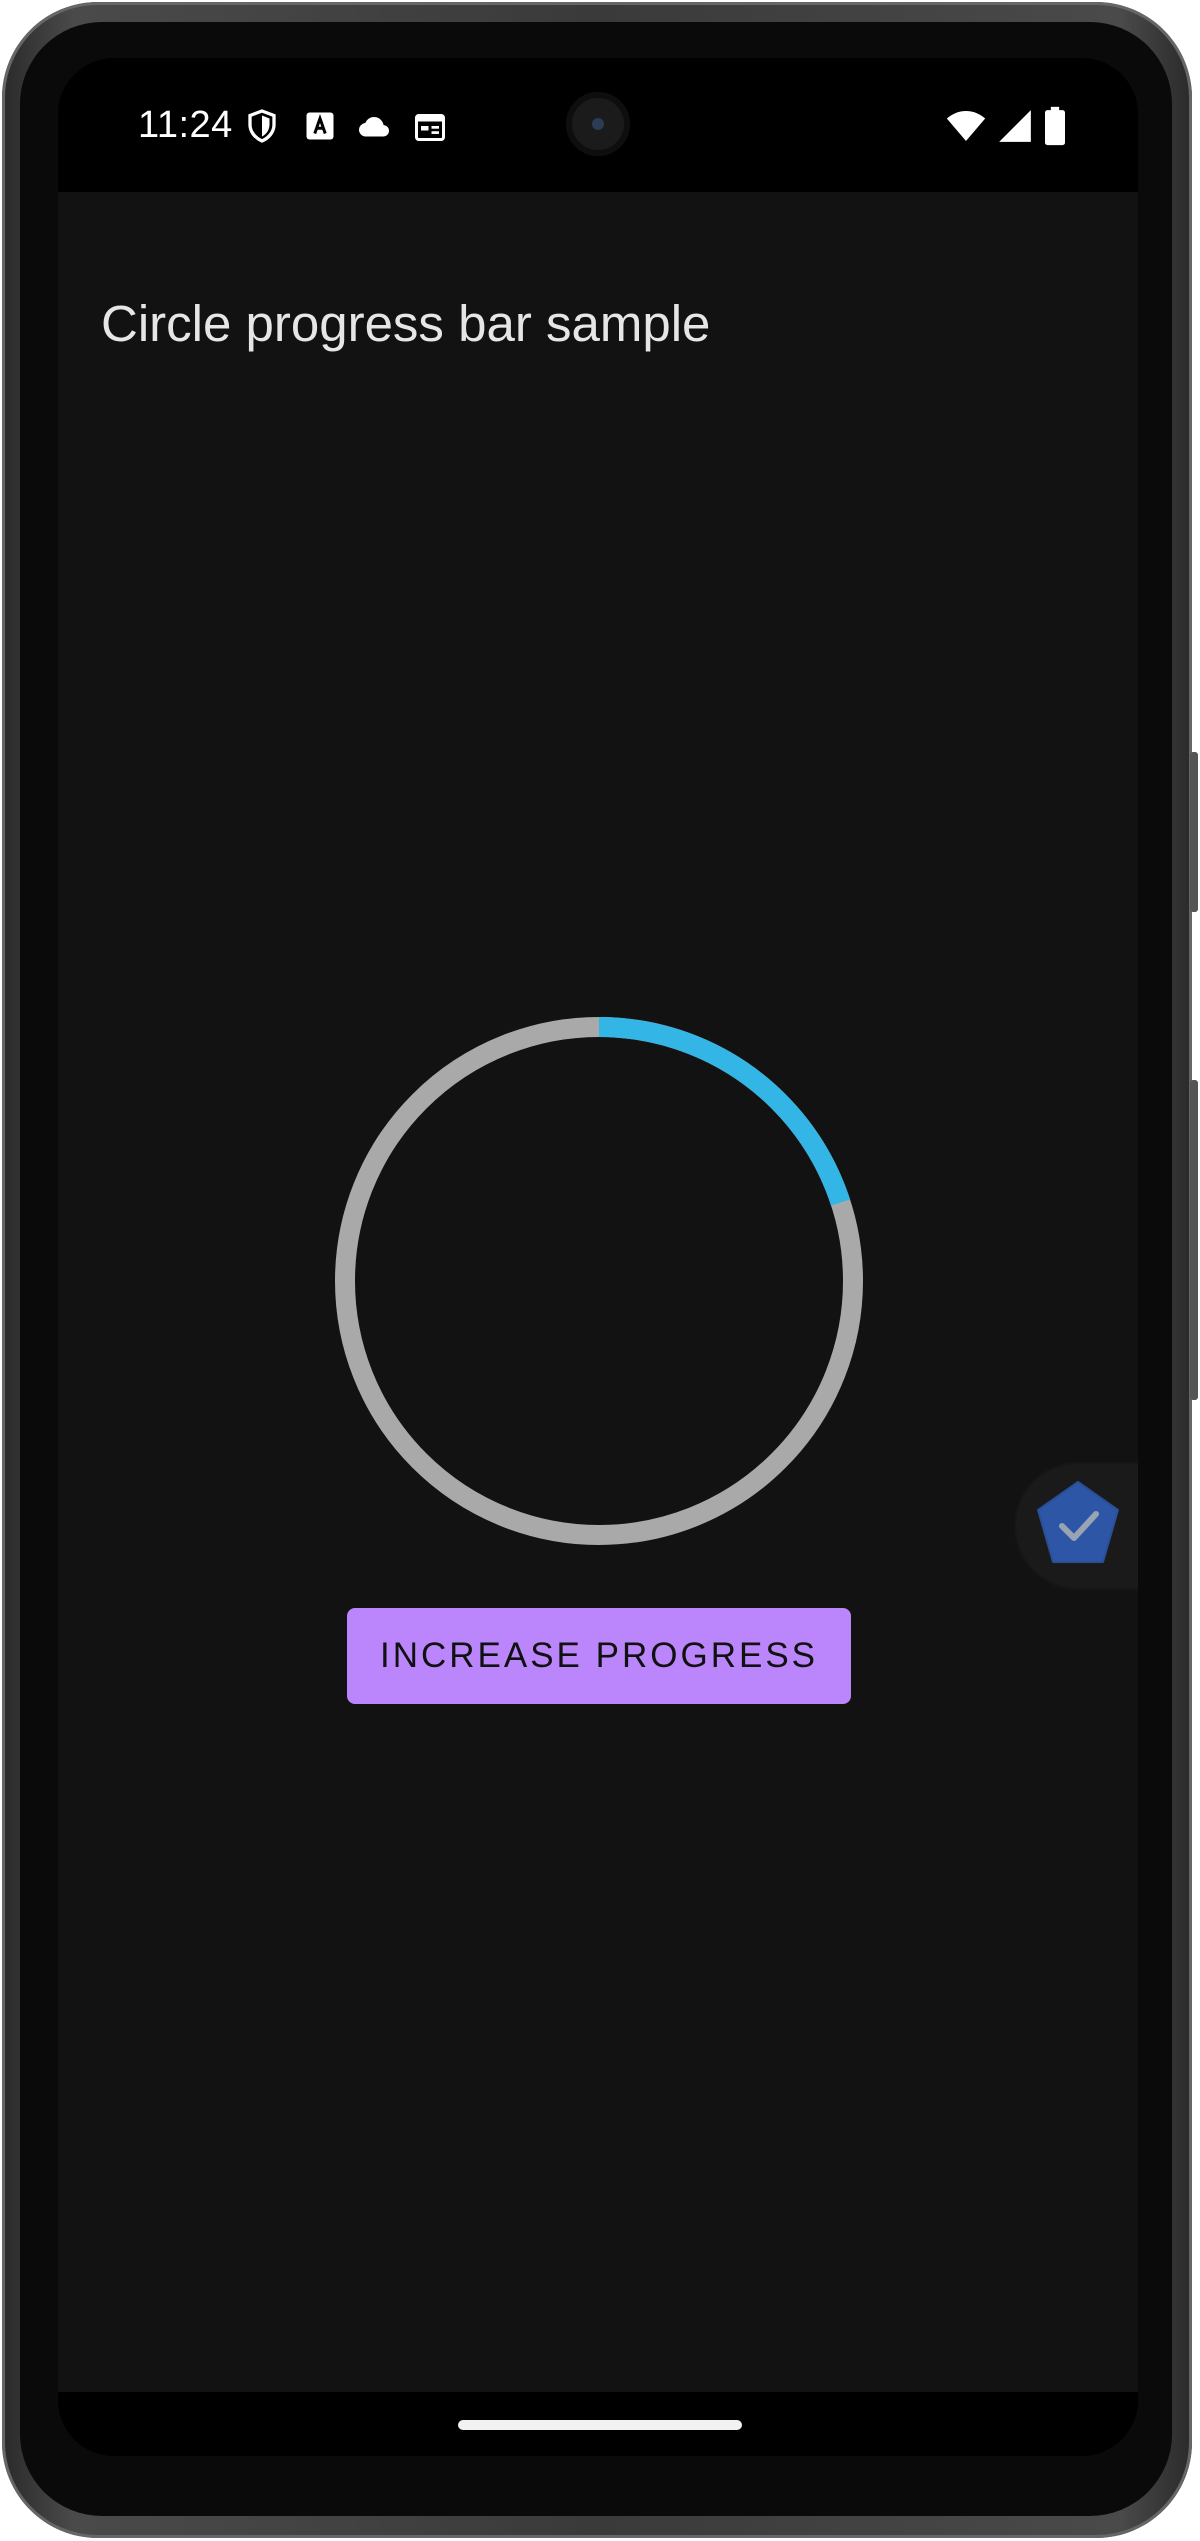 Image resolution: width=1200 pixels, height=2541 pixels. I want to click on volume-button, so click(1194, 1240).